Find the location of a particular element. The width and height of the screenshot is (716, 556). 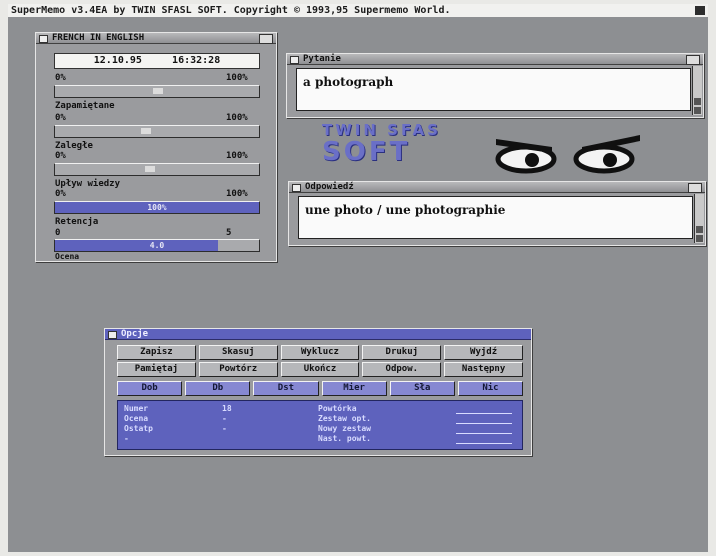

question-window-titlebar: Pytanie is located at coordinates (495, 59).